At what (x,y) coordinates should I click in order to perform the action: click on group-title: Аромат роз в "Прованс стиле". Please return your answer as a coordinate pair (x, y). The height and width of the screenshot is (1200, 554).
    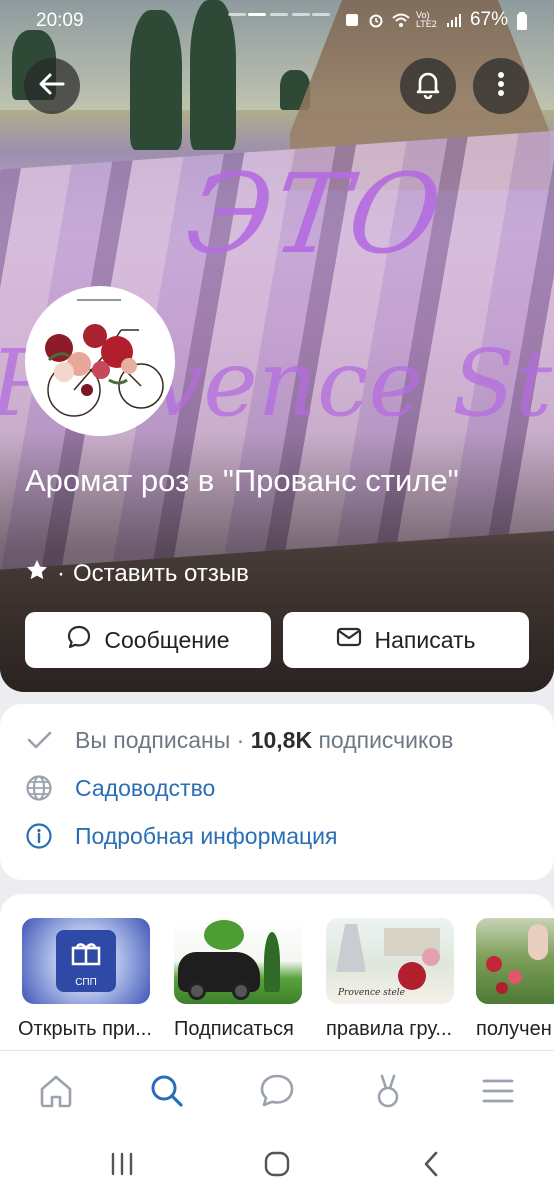
    Looking at the image, I should click on (242, 480).